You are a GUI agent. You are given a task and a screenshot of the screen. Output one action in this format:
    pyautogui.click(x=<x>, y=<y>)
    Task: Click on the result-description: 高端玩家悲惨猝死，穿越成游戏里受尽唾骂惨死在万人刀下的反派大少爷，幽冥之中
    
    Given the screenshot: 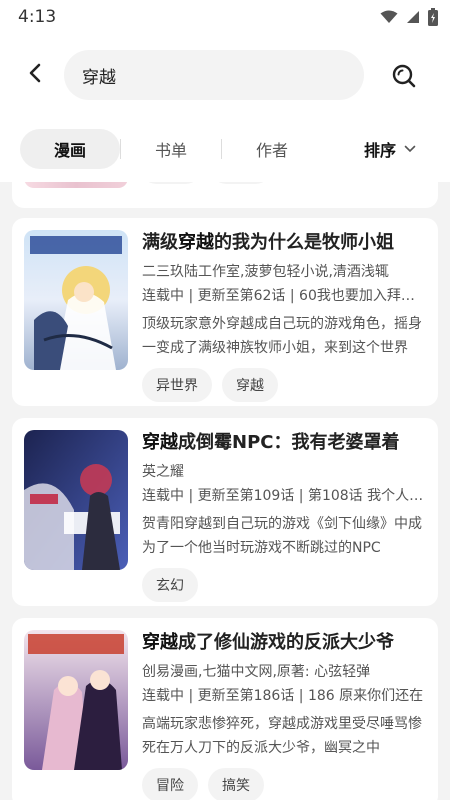 What is the action you would take?
    pyautogui.click(x=282, y=736)
    